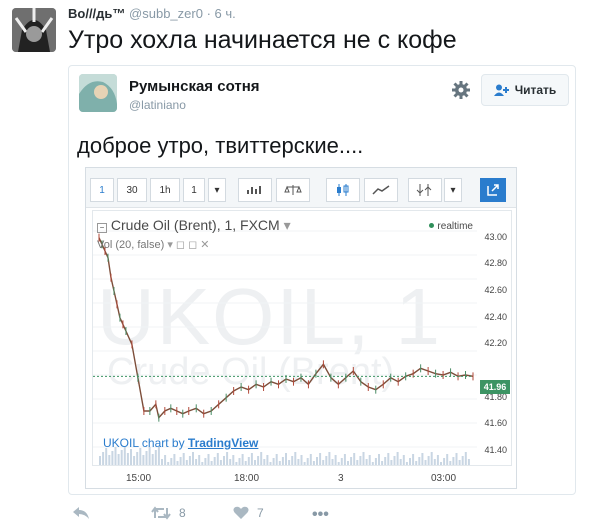 The image size is (591, 531). What do you see at coordinates (381, 190) in the screenshot?
I see `area-chart-icon` at bounding box center [381, 190].